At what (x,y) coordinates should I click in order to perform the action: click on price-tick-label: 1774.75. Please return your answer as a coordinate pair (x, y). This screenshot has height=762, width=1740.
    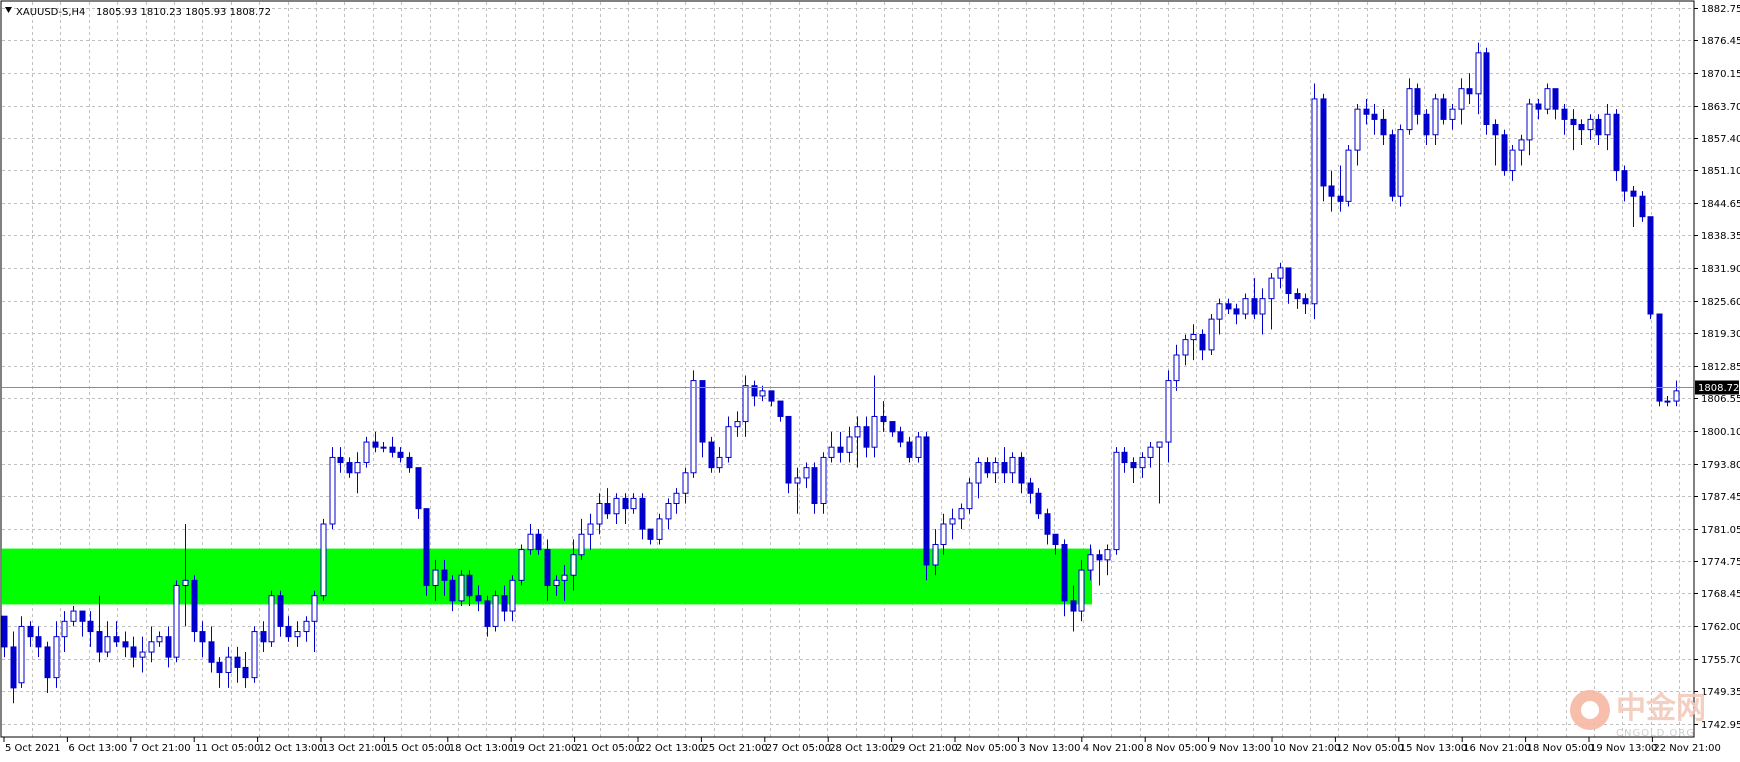
    Looking at the image, I should click on (1720, 562).